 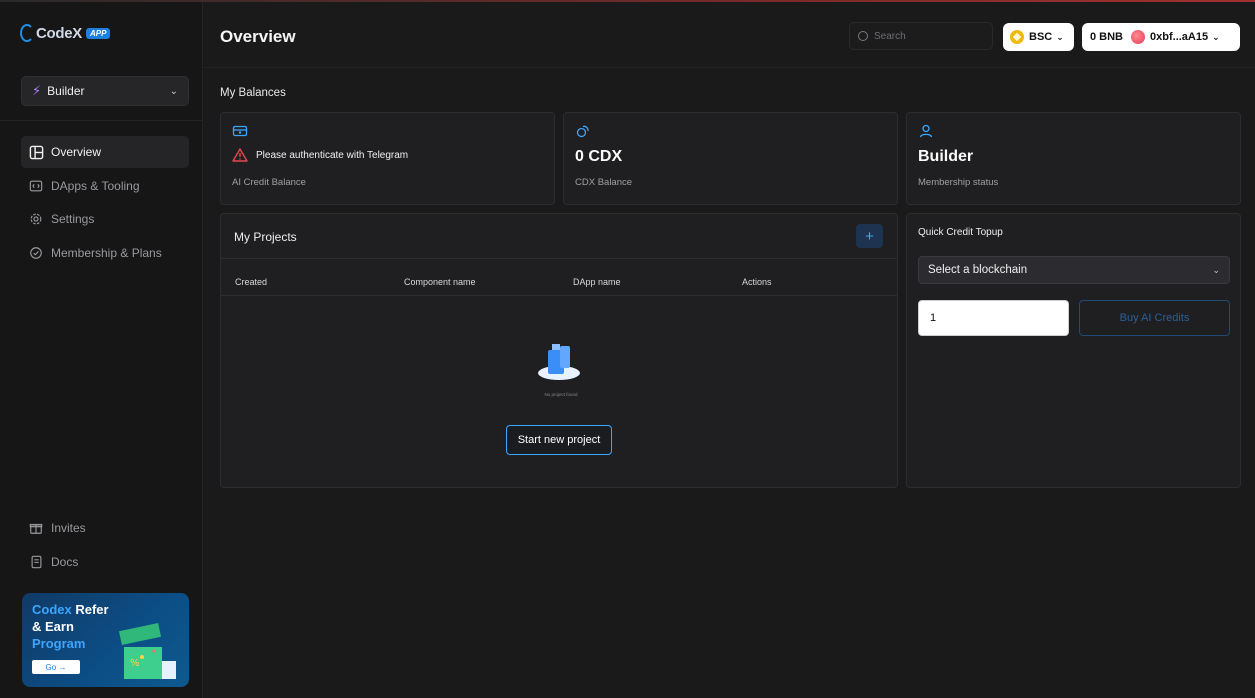 I want to click on sidebar-item-overview: Overview, so click(x=105, y=152).